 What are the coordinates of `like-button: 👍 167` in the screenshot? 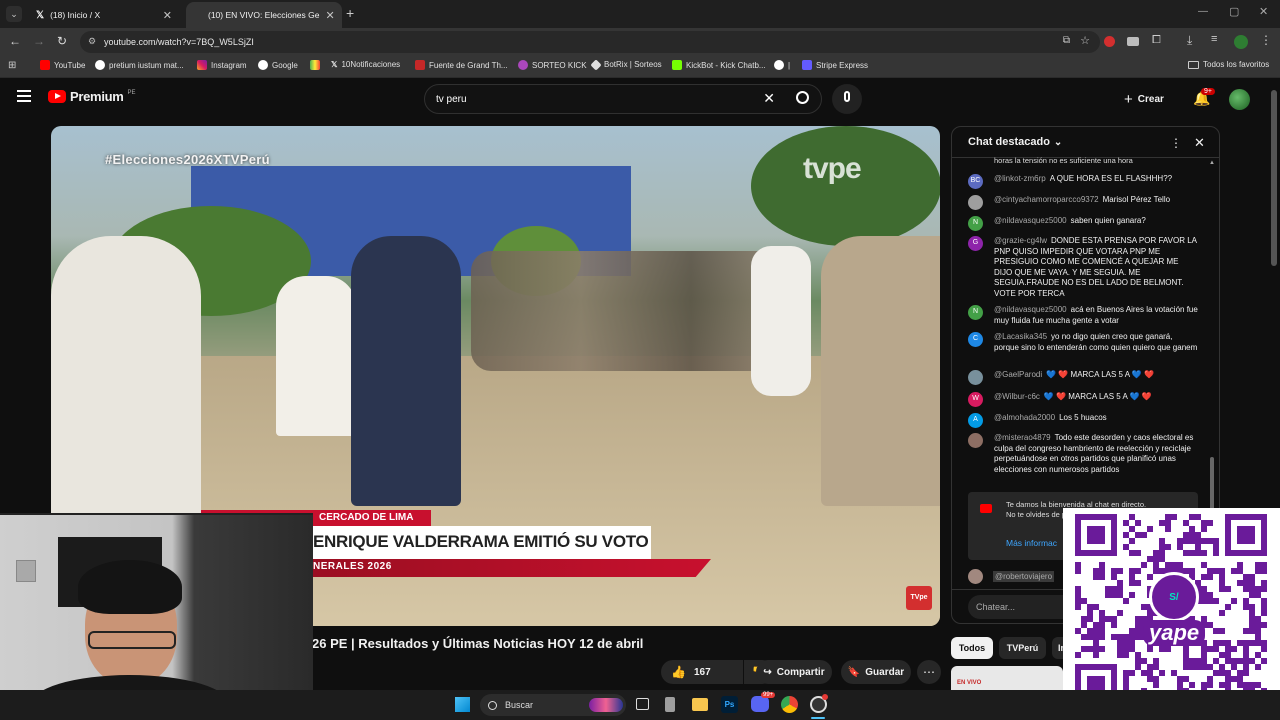 It's located at (702, 672).